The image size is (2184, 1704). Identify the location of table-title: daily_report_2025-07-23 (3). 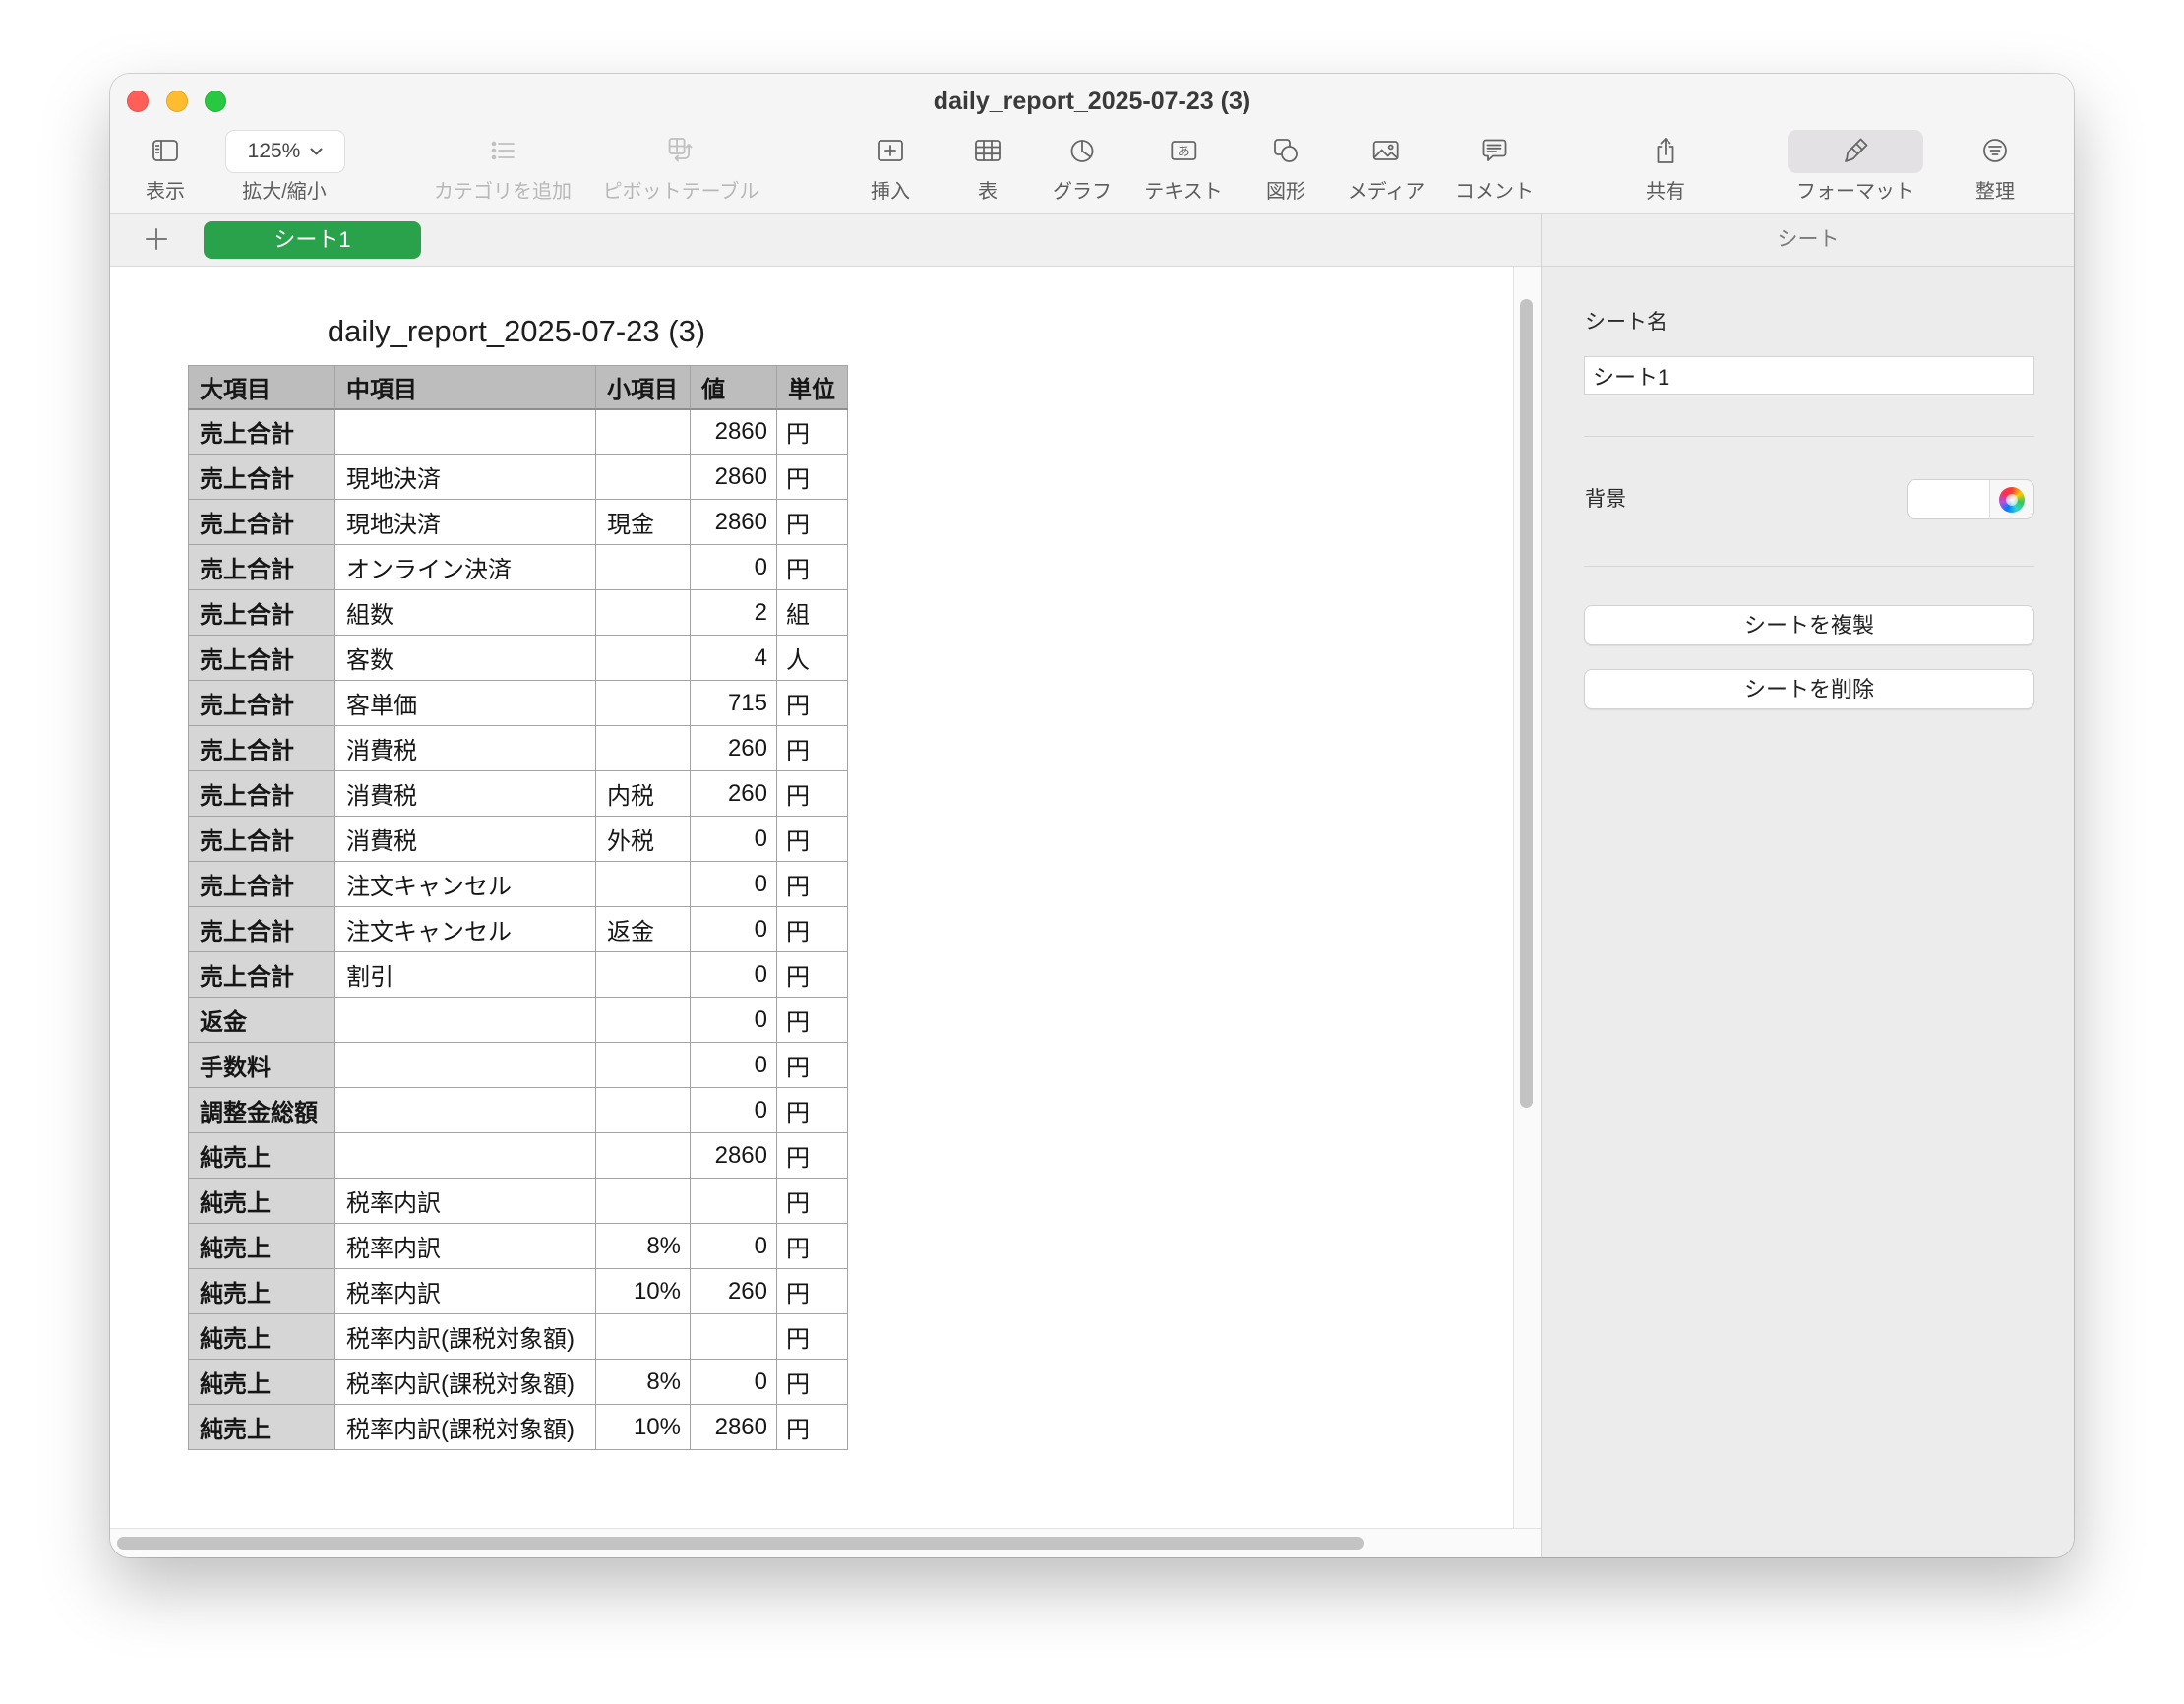
(516, 331).